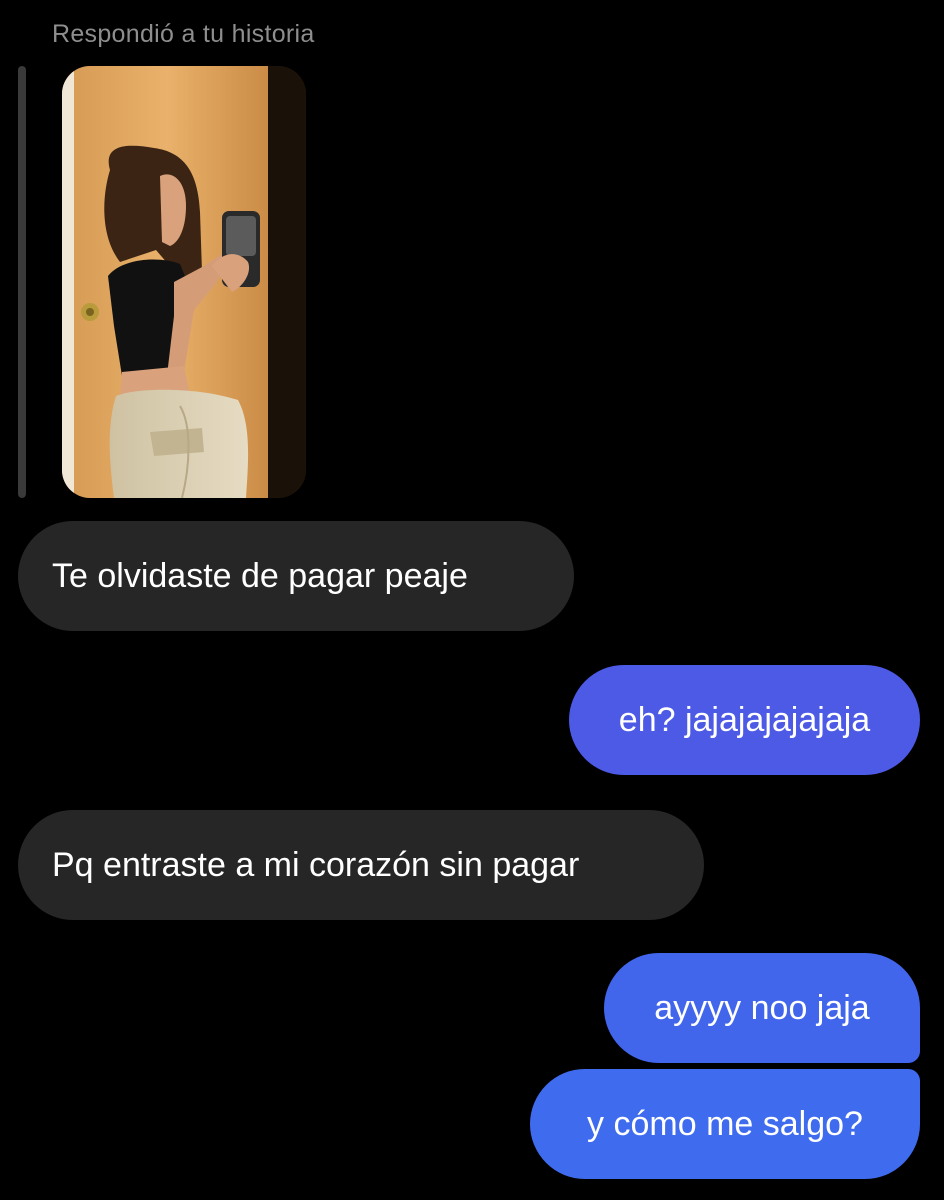 The height and width of the screenshot is (1200, 944). I want to click on reply-quote-bar, so click(22, 282).